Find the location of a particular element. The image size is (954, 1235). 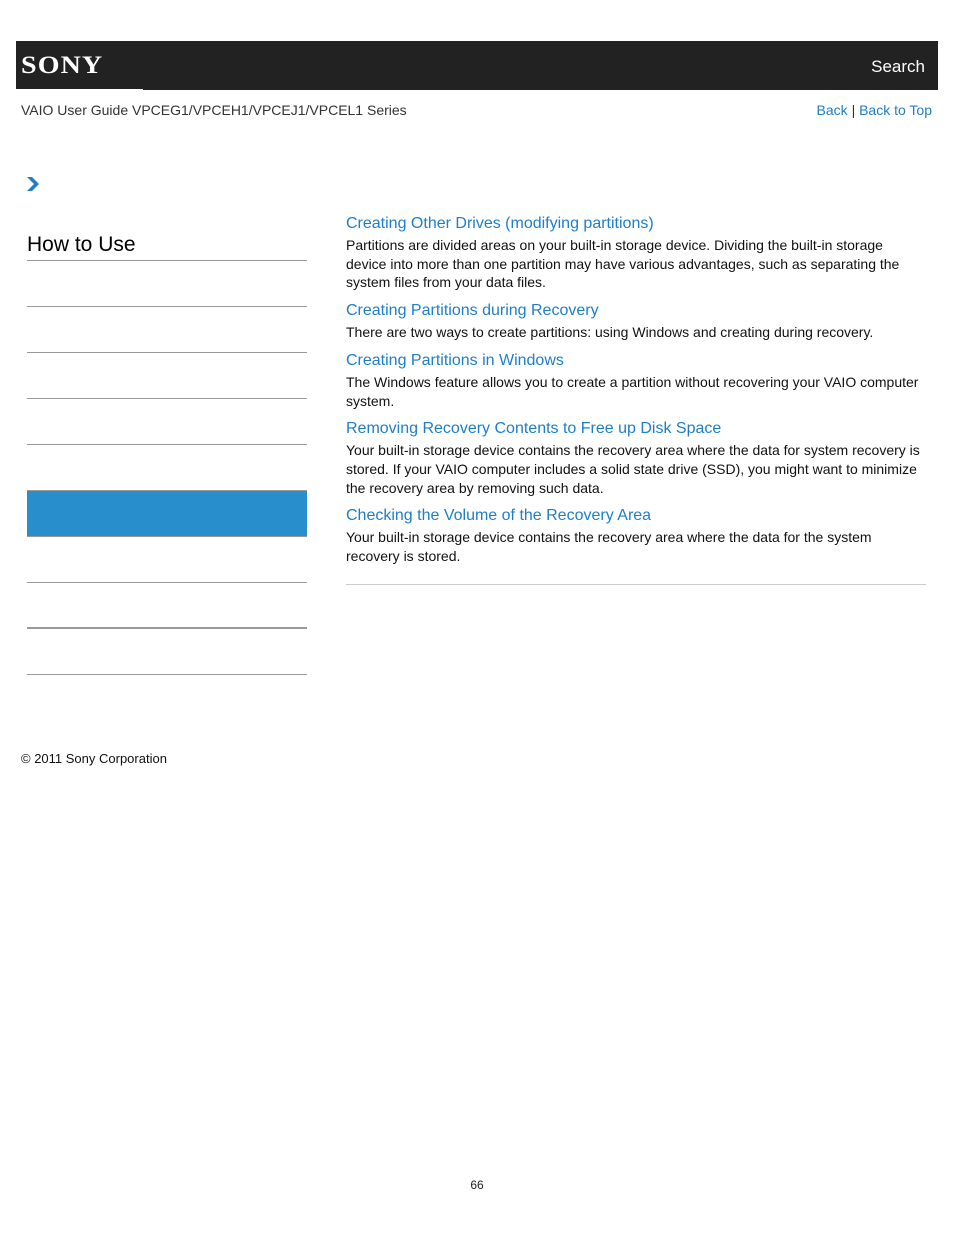

sony-logo-box: SONY is located at coordinates (79, 65).